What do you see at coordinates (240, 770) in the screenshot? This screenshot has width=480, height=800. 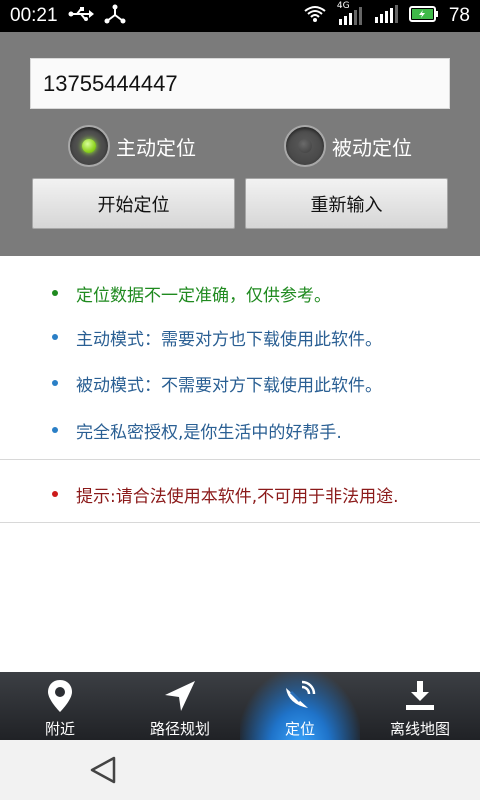 I see `system-nav-bar` at bounding box center [240, 770].